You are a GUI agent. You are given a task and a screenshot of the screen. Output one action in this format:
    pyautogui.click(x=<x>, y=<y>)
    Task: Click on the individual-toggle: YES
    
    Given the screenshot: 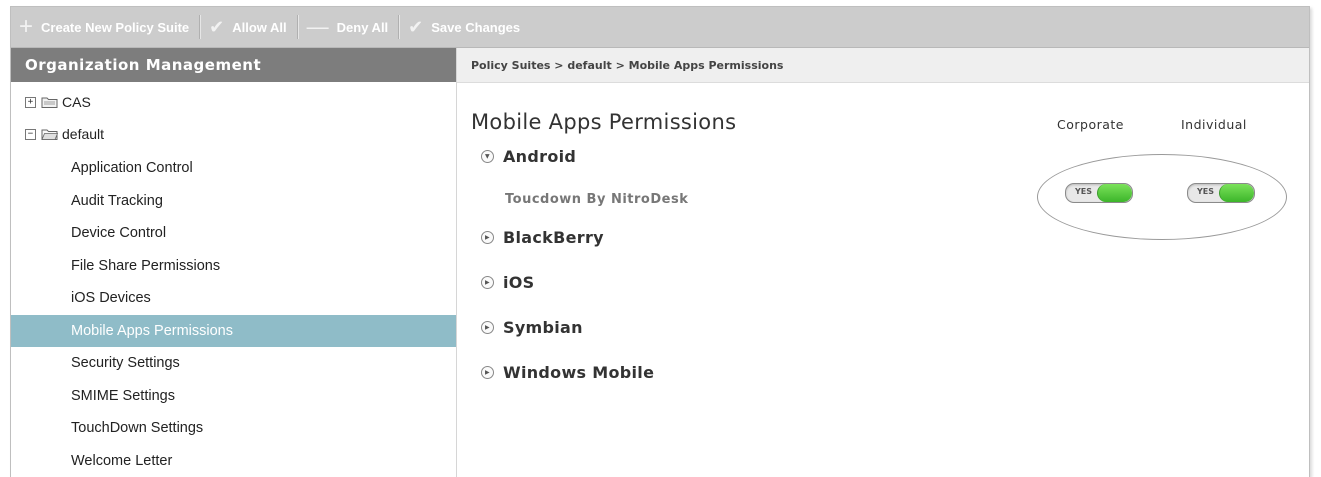 What is the action you would take?
    pyautogui.click(x=1221, y=193)
    